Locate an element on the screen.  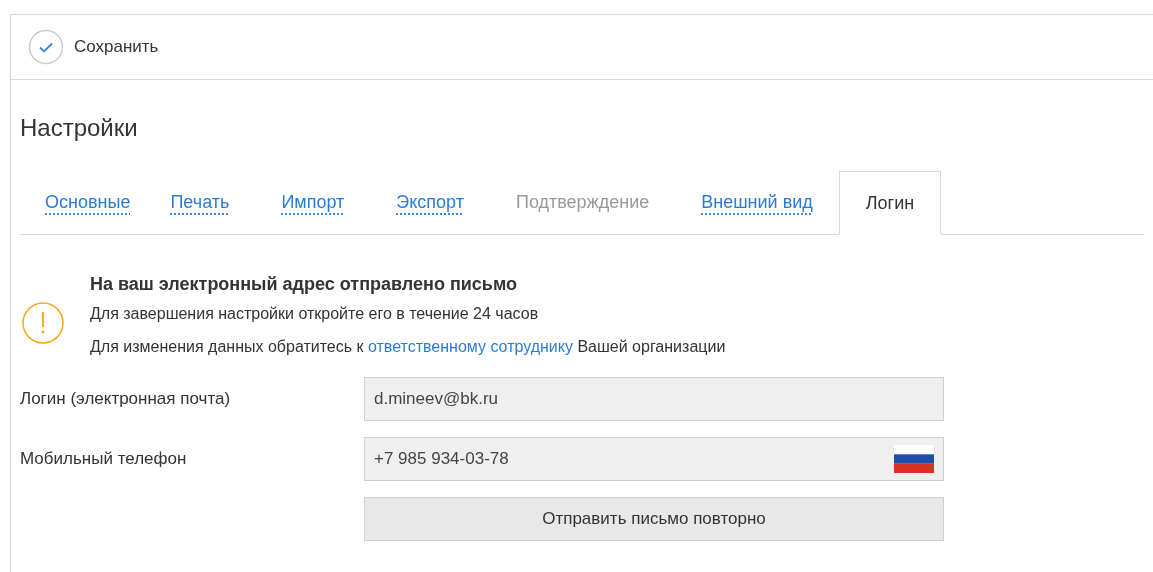
resend-button: Отправить письмо повторно is located at coordinates (654, 519).